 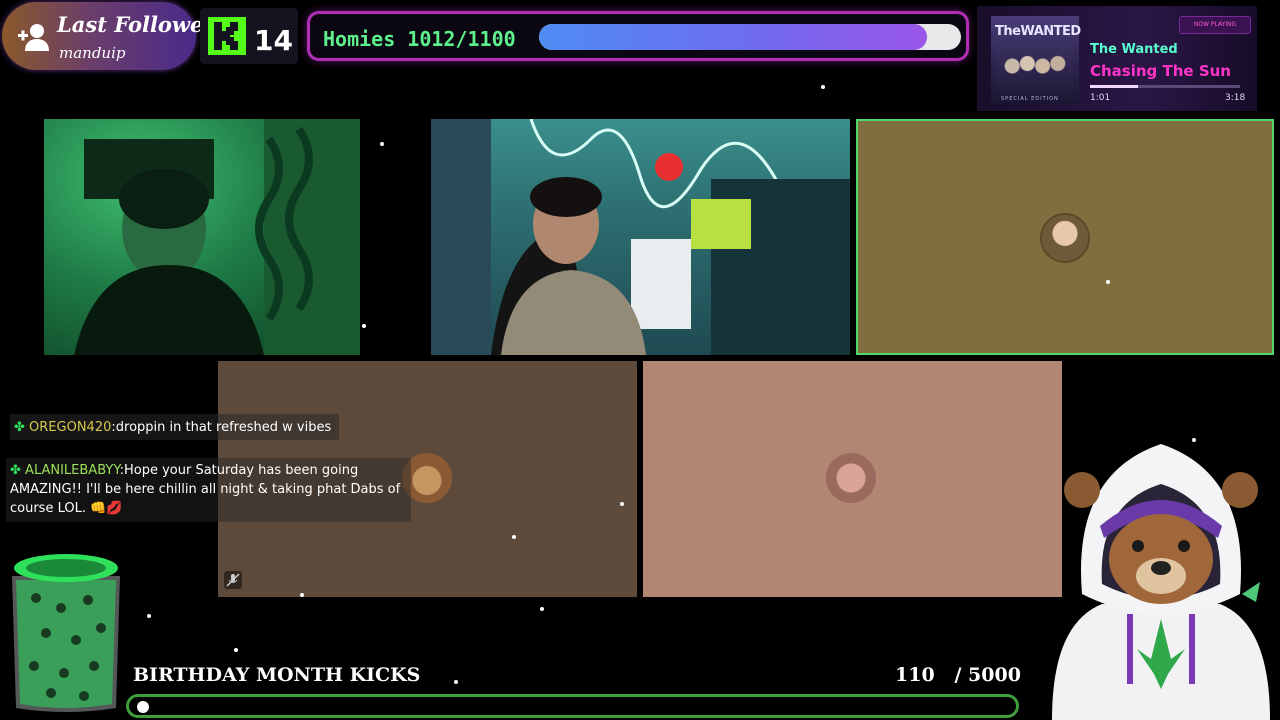 I want to click on track-progress, so click(x=1165, y=86).